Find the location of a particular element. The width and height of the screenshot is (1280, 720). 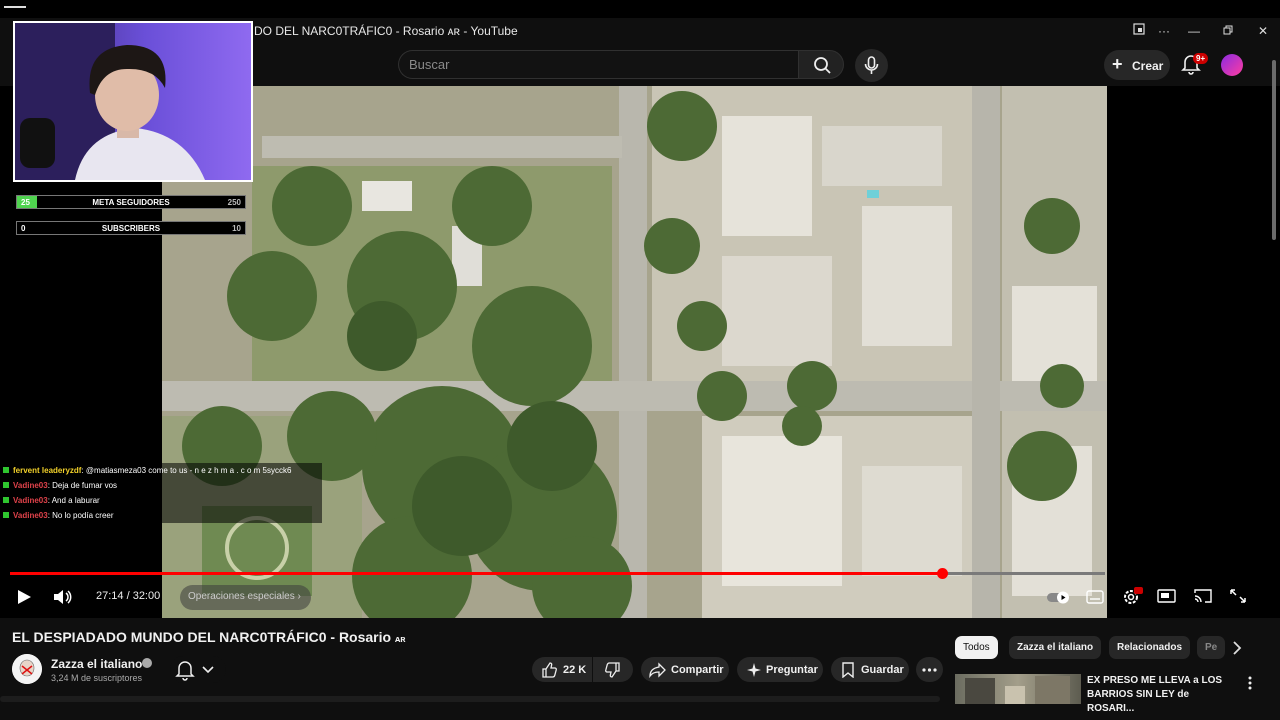

chapter-button: Operaciones especiales › is located at coordinates (245, 597).